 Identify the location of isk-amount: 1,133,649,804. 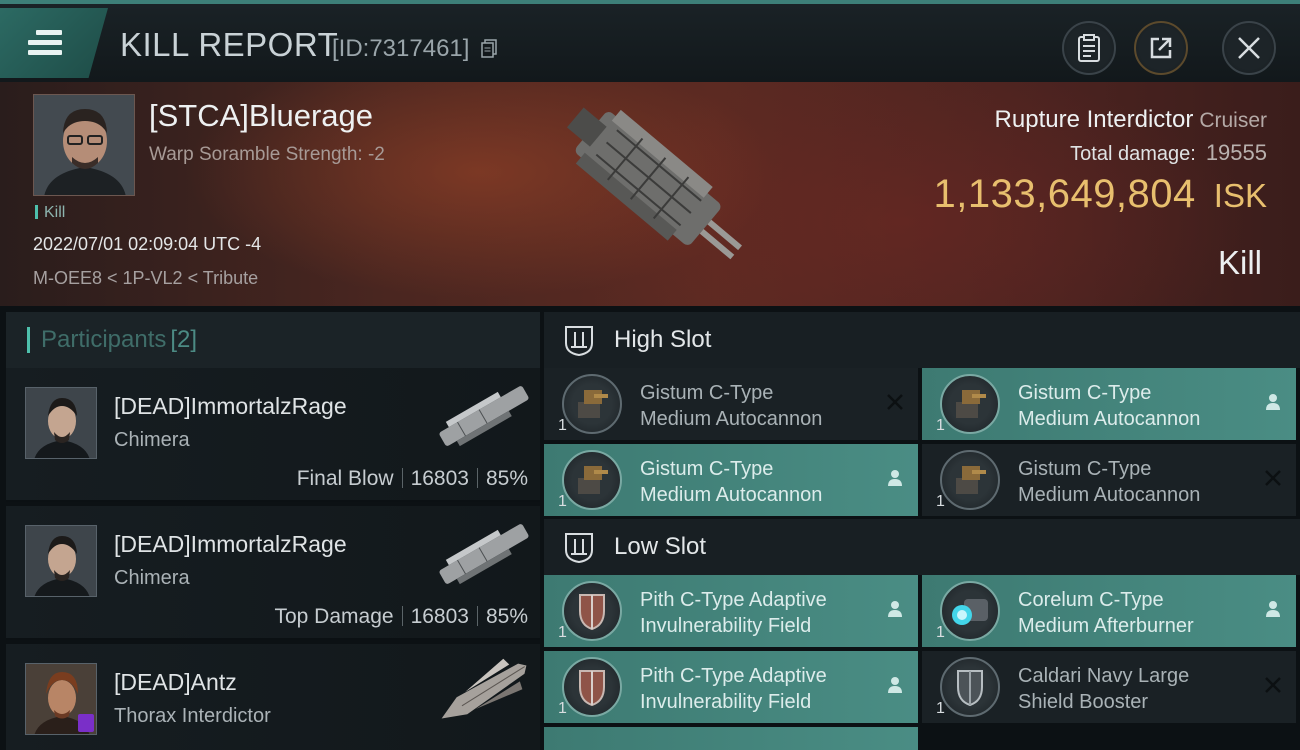
(1064, 194).